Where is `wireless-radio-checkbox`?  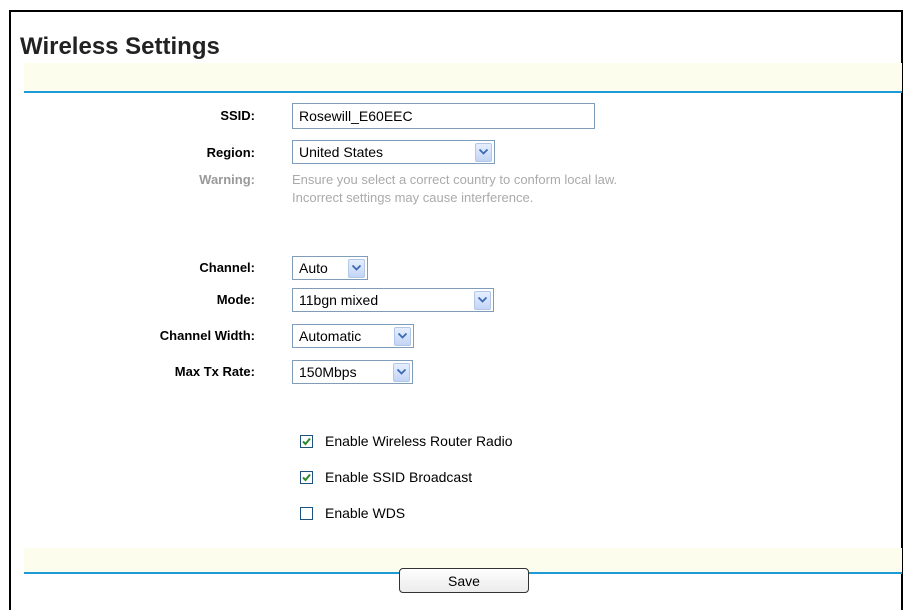 wireless-radio-checkbox is located at coordinates (306, 441).